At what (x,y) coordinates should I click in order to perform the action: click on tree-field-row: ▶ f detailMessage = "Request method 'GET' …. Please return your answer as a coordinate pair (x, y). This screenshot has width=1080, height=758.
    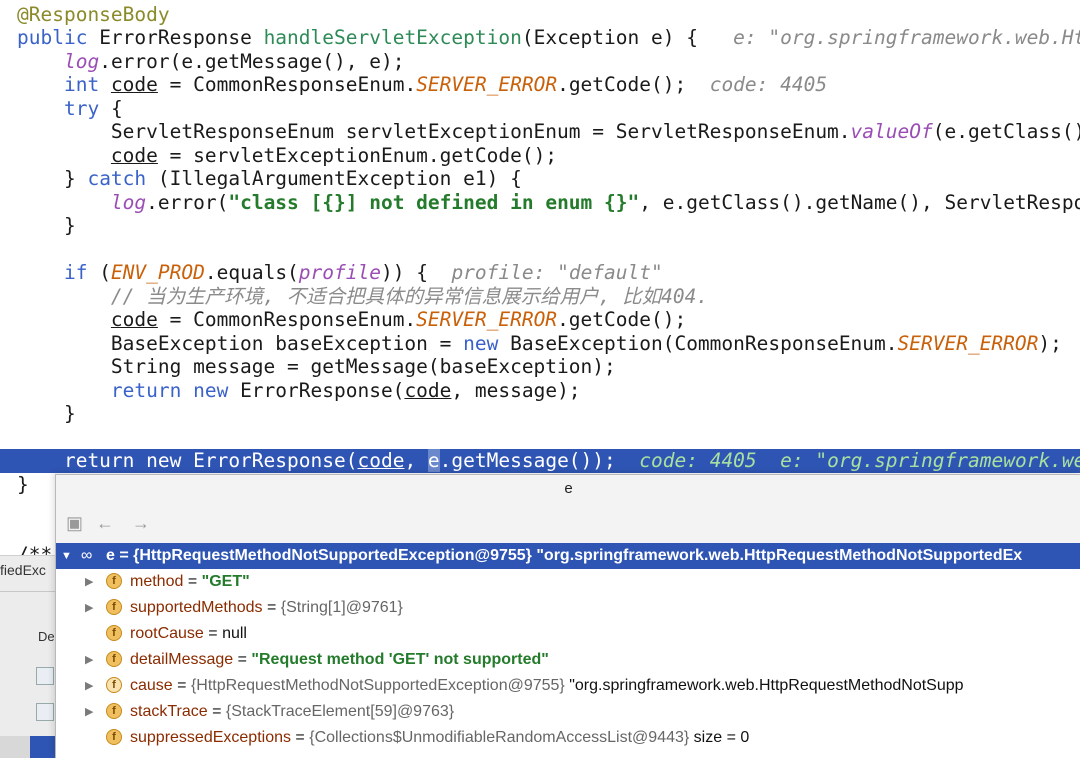
    Looking at the image, I should click on (568, 660).